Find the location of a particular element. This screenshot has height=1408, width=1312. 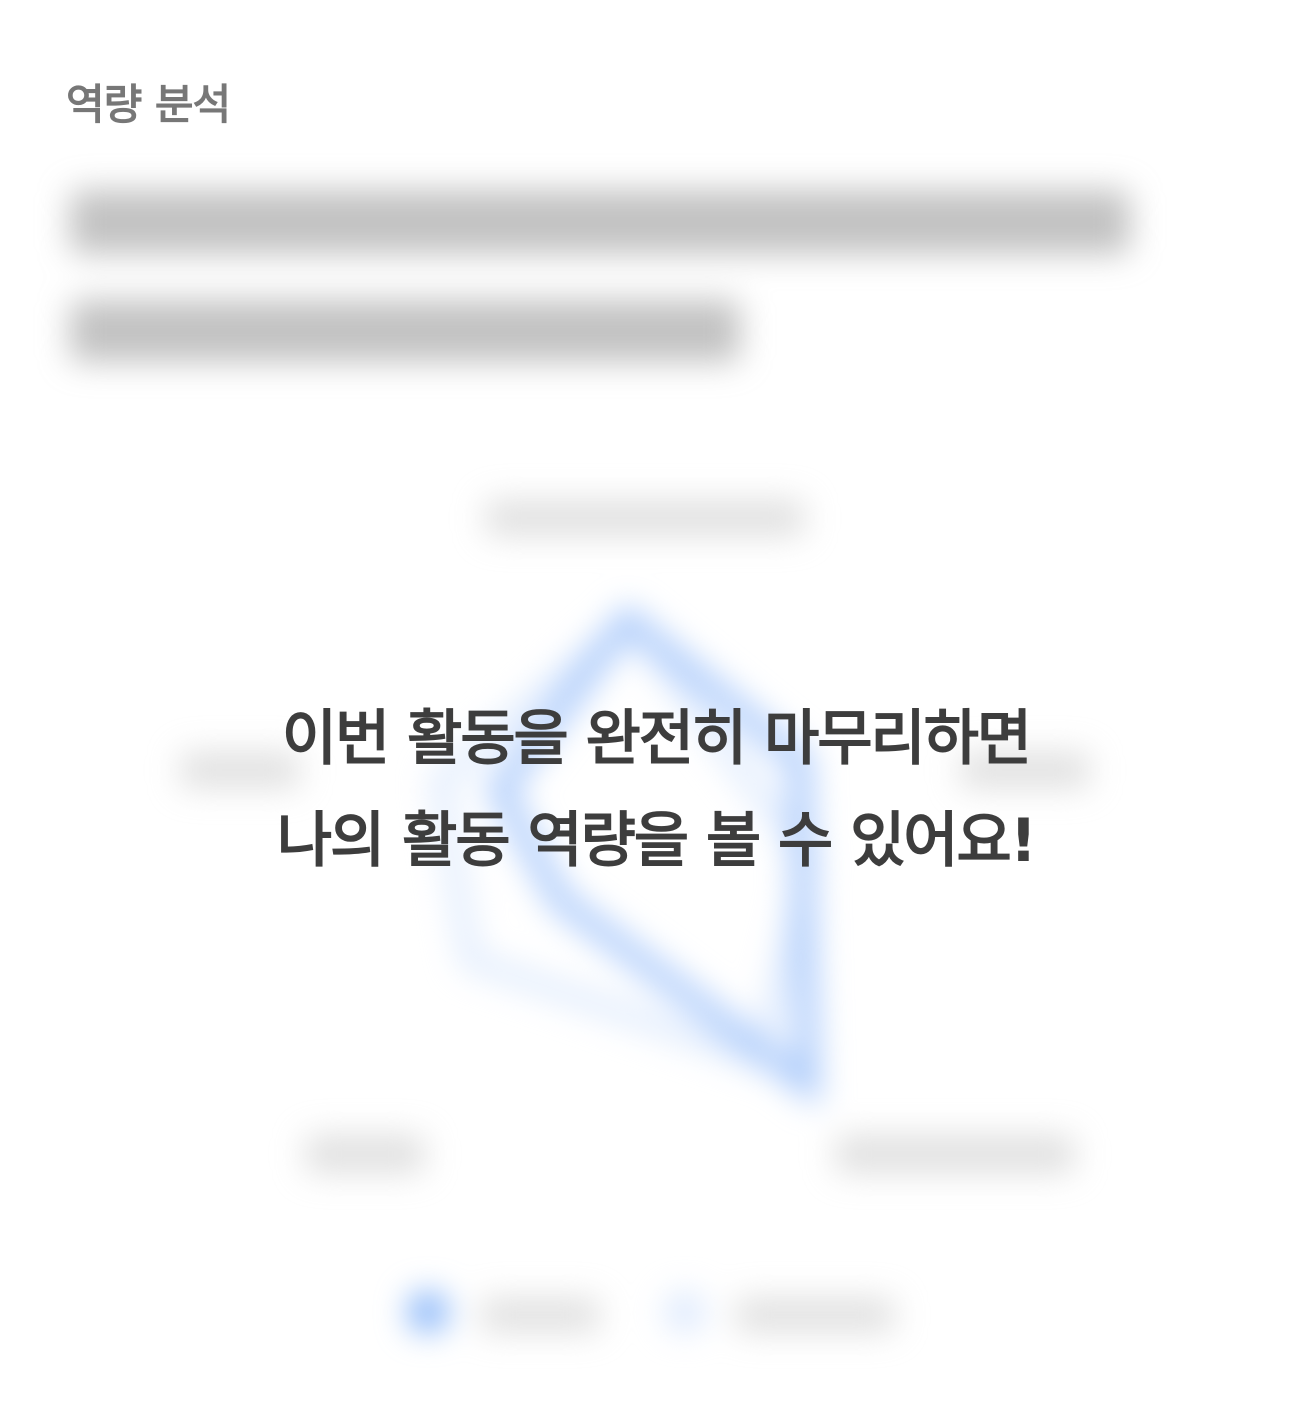

blurred-axis-label-bottom-left is located at coordinates (365, 1154).